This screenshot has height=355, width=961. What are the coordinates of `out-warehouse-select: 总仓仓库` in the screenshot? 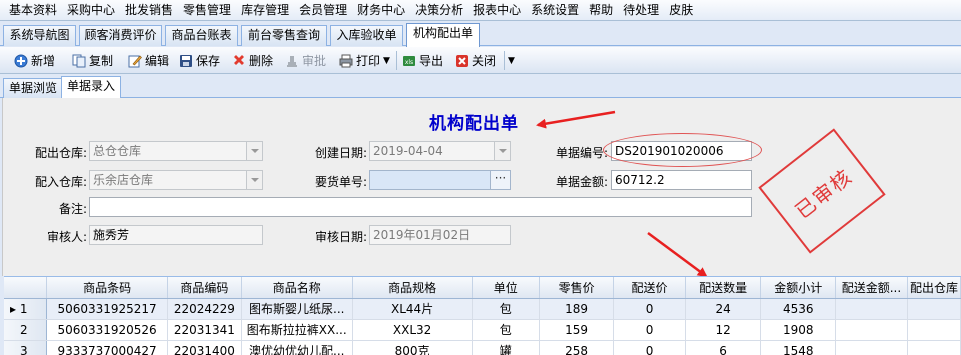 It's located at (176, 151).